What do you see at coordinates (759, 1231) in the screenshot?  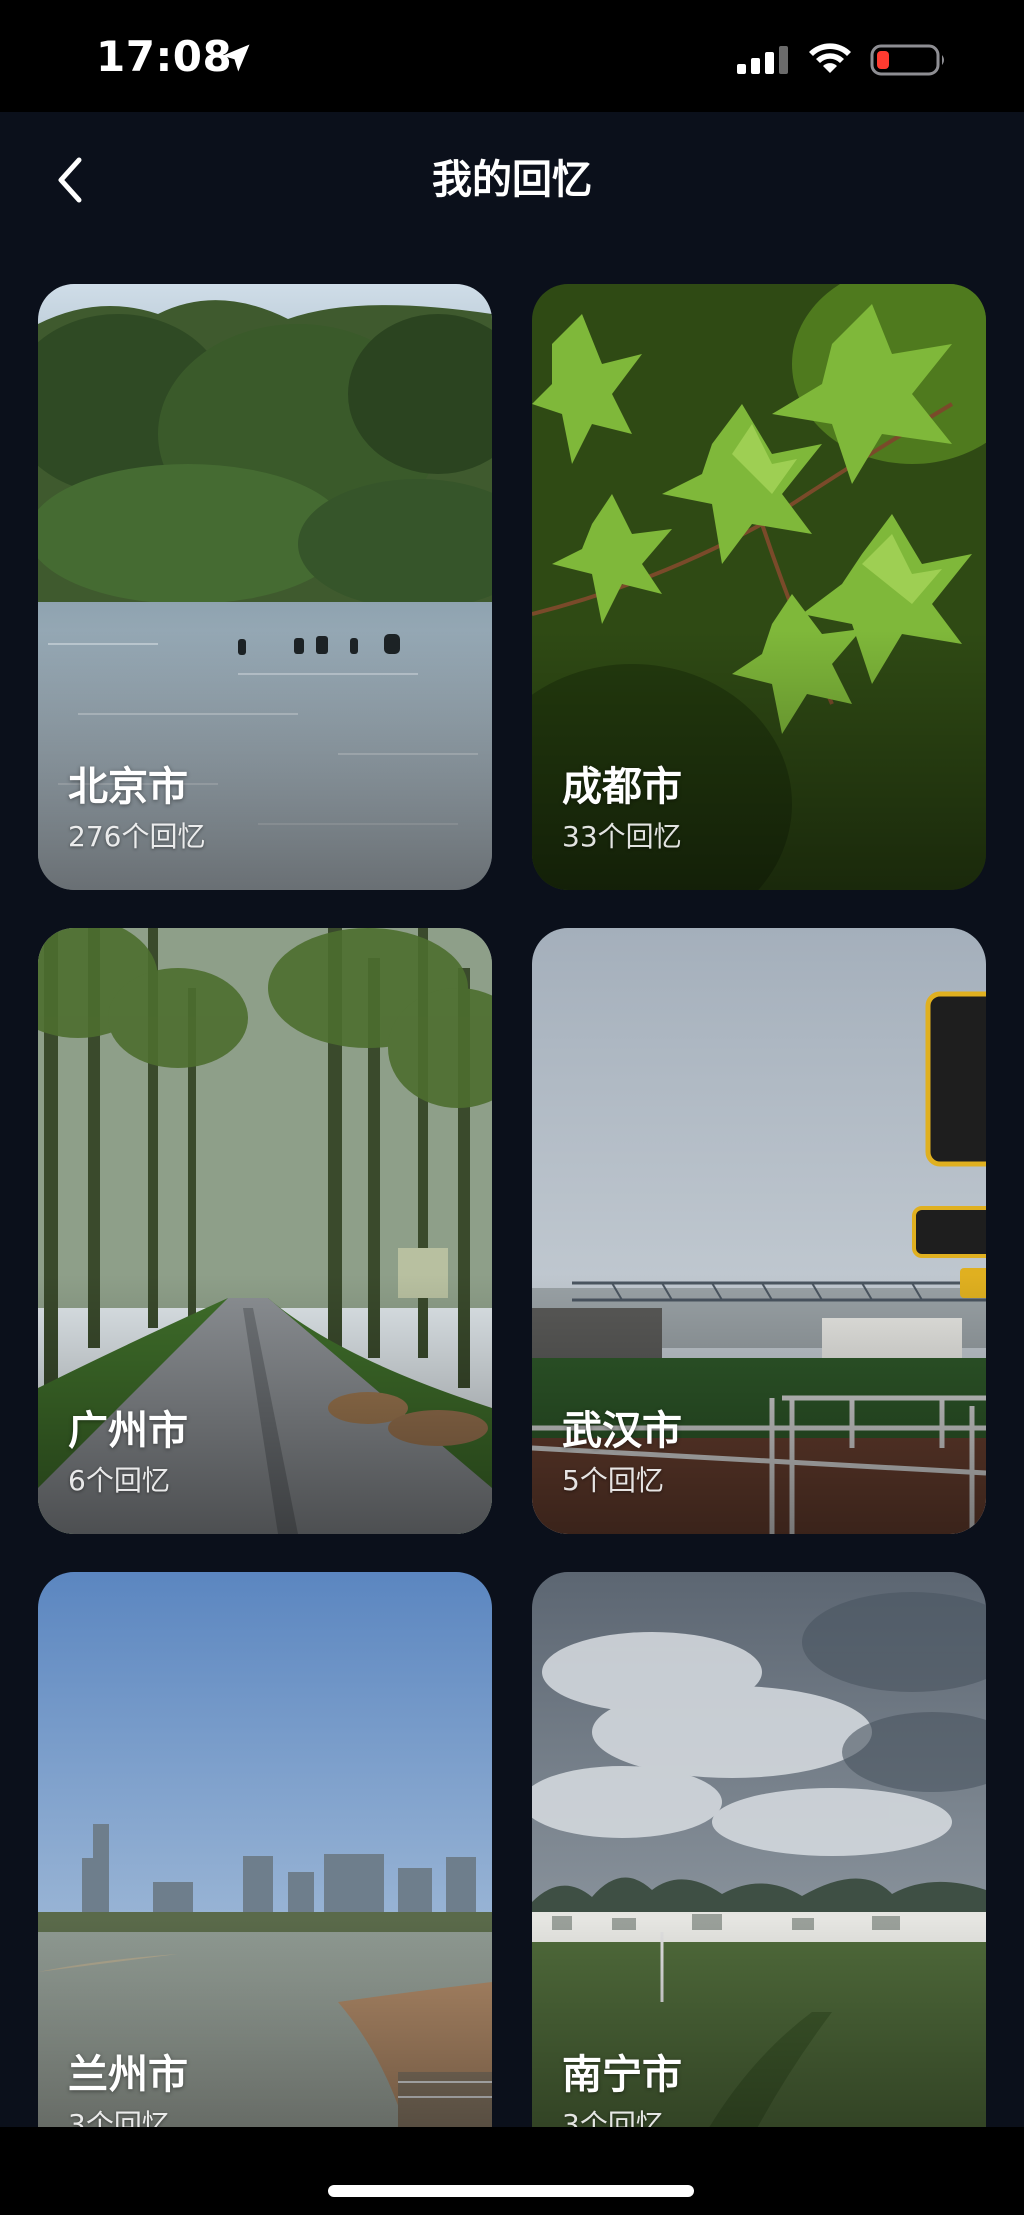 I see `memory-card-wuhan: 武汉市 5个回忆` at bounding box center [759, 1231].